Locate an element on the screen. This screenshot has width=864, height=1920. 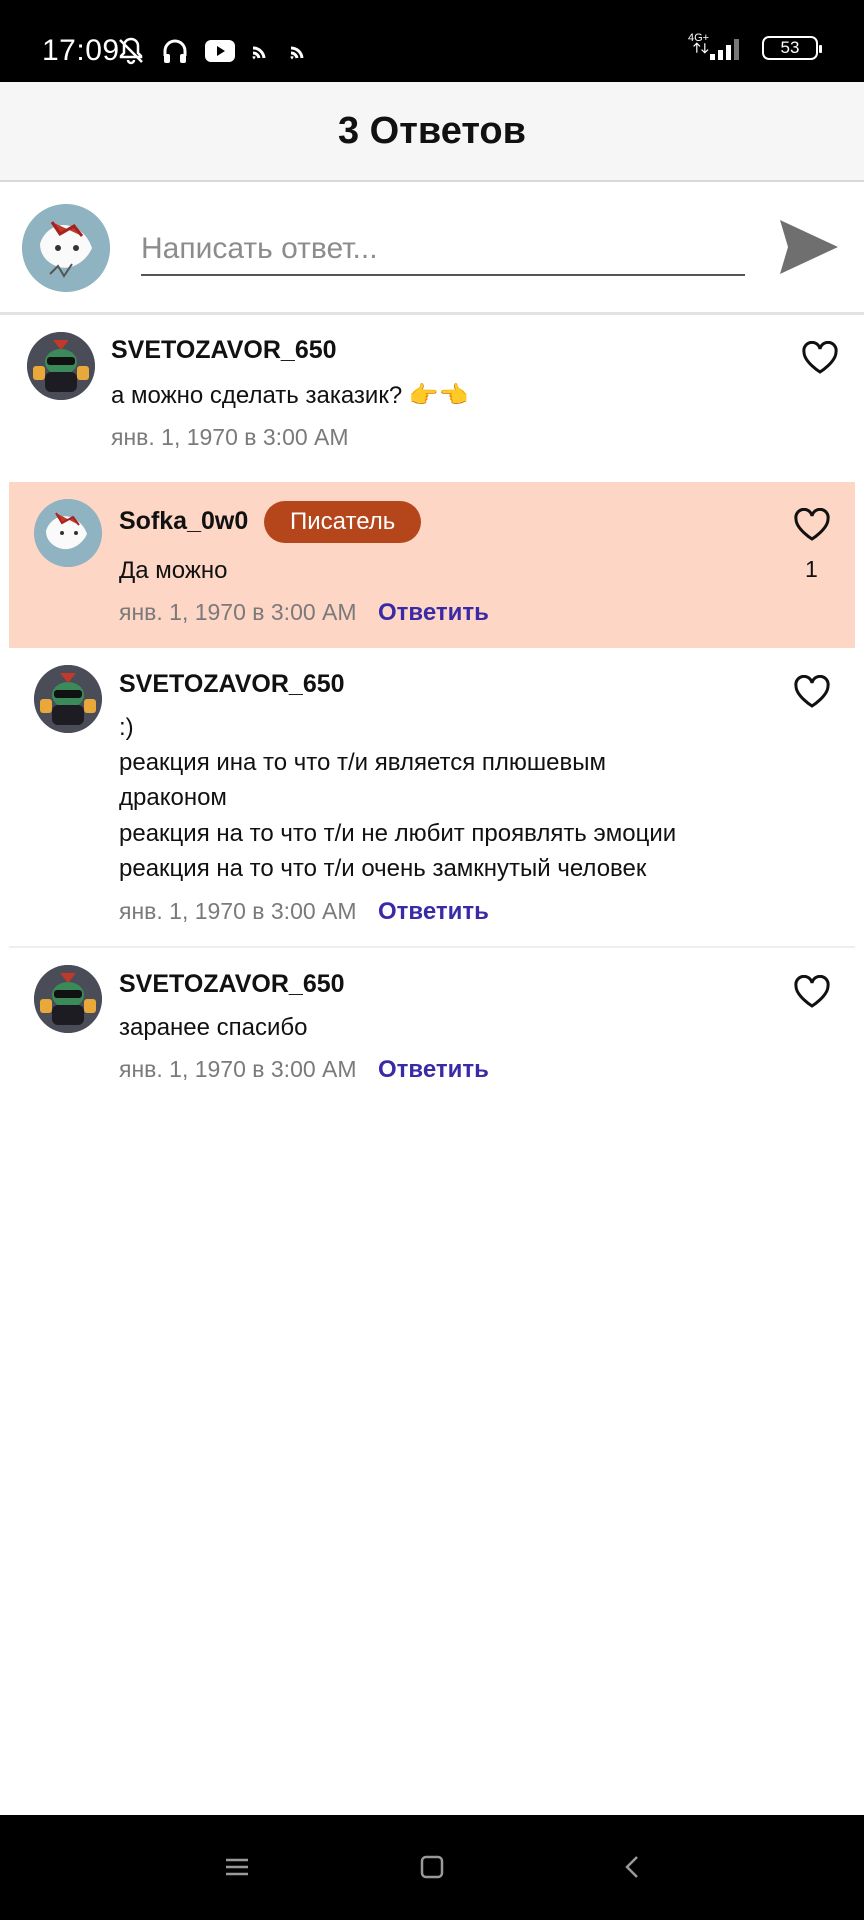
page-title: 3 Ответов is located at coordinates (432, 130).